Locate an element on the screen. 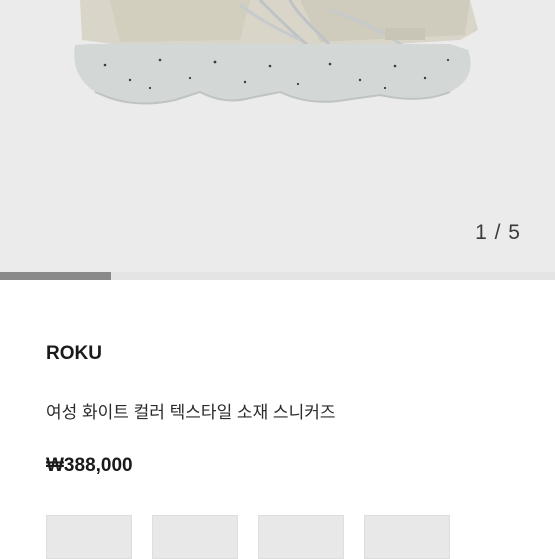 The width and height of the screenshot is (555, 559). gallery-progress-bar is located at coordinates (277, 276).